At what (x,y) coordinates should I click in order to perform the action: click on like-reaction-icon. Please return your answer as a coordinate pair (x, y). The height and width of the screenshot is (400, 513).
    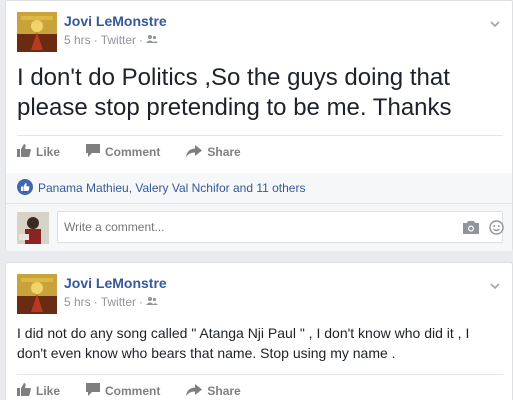
    Looking at the image, I should click on (25, 188).